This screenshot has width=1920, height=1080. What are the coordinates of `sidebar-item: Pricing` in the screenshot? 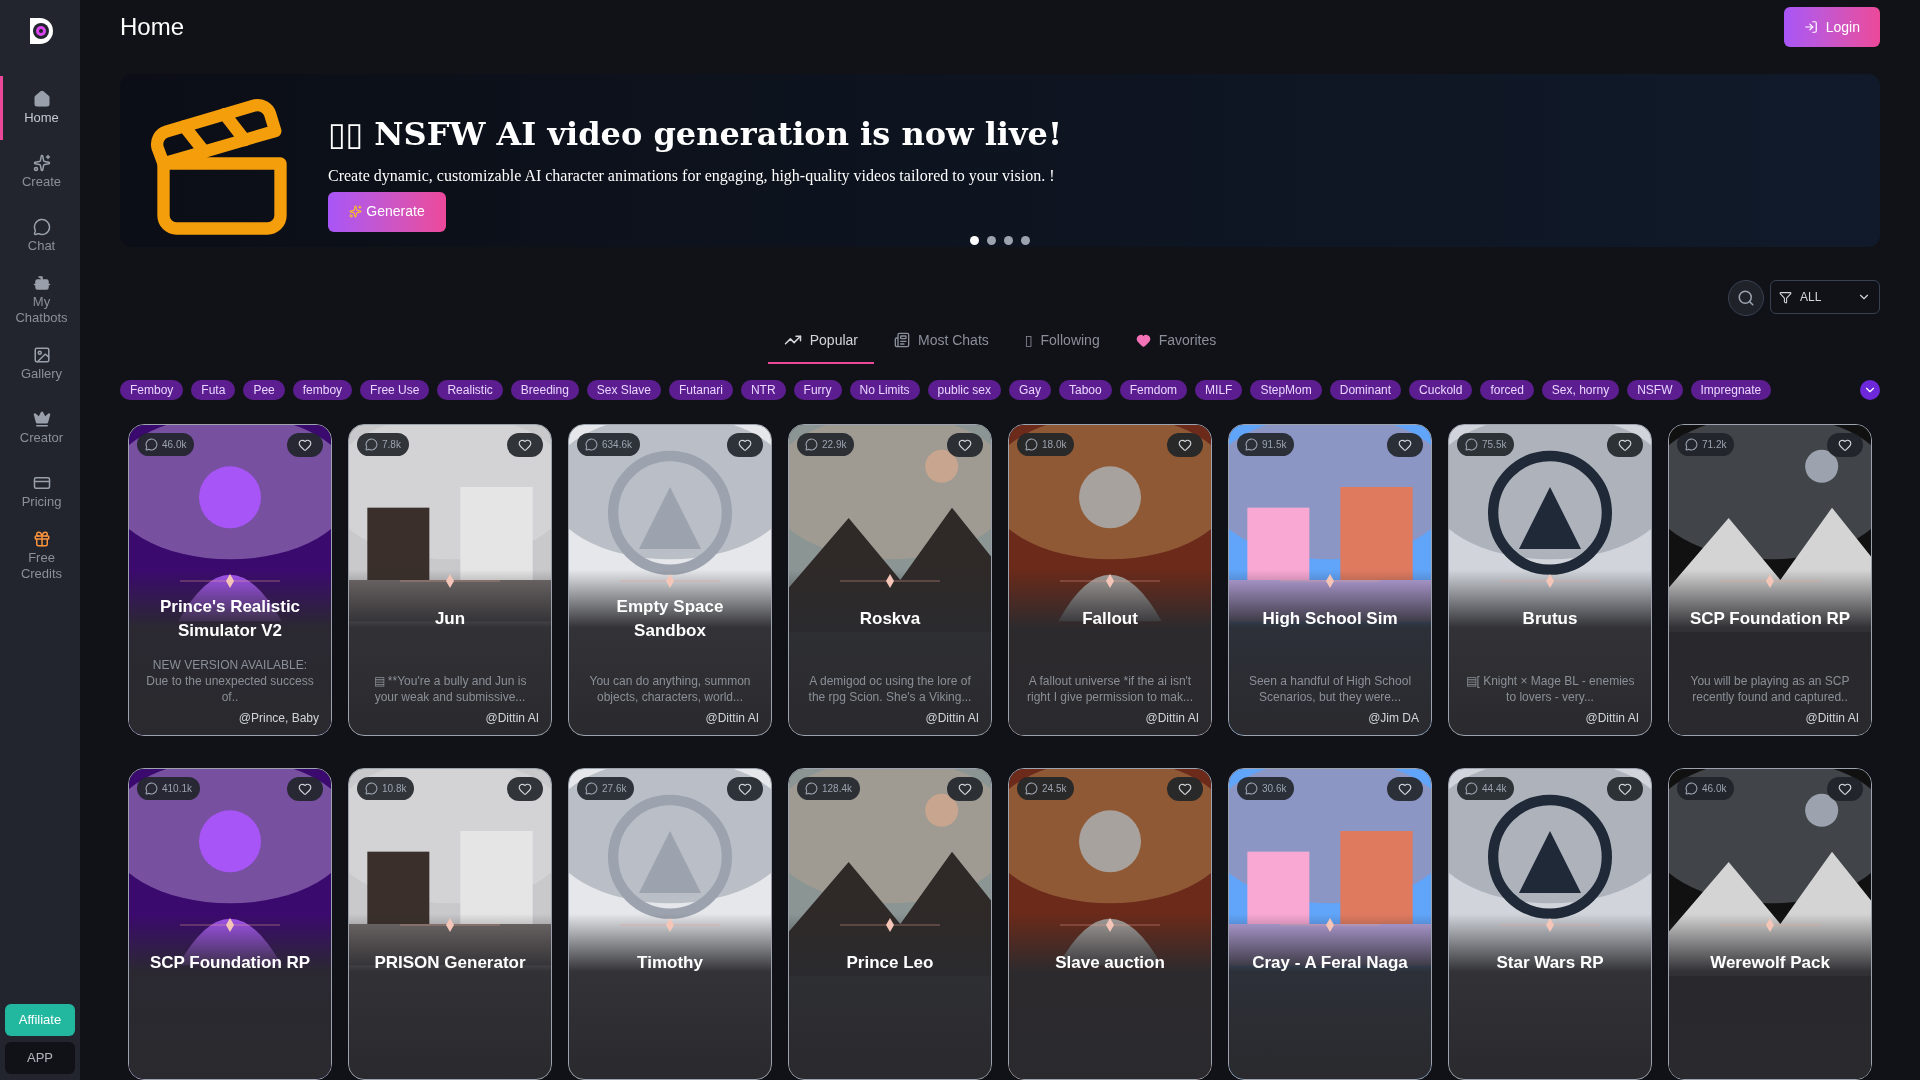 It's located at (40, 492).